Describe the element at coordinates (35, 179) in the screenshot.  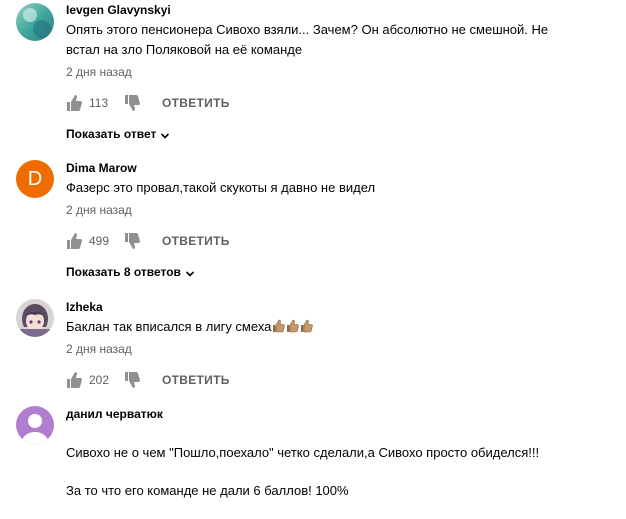
I see `avatar: D` at that location.